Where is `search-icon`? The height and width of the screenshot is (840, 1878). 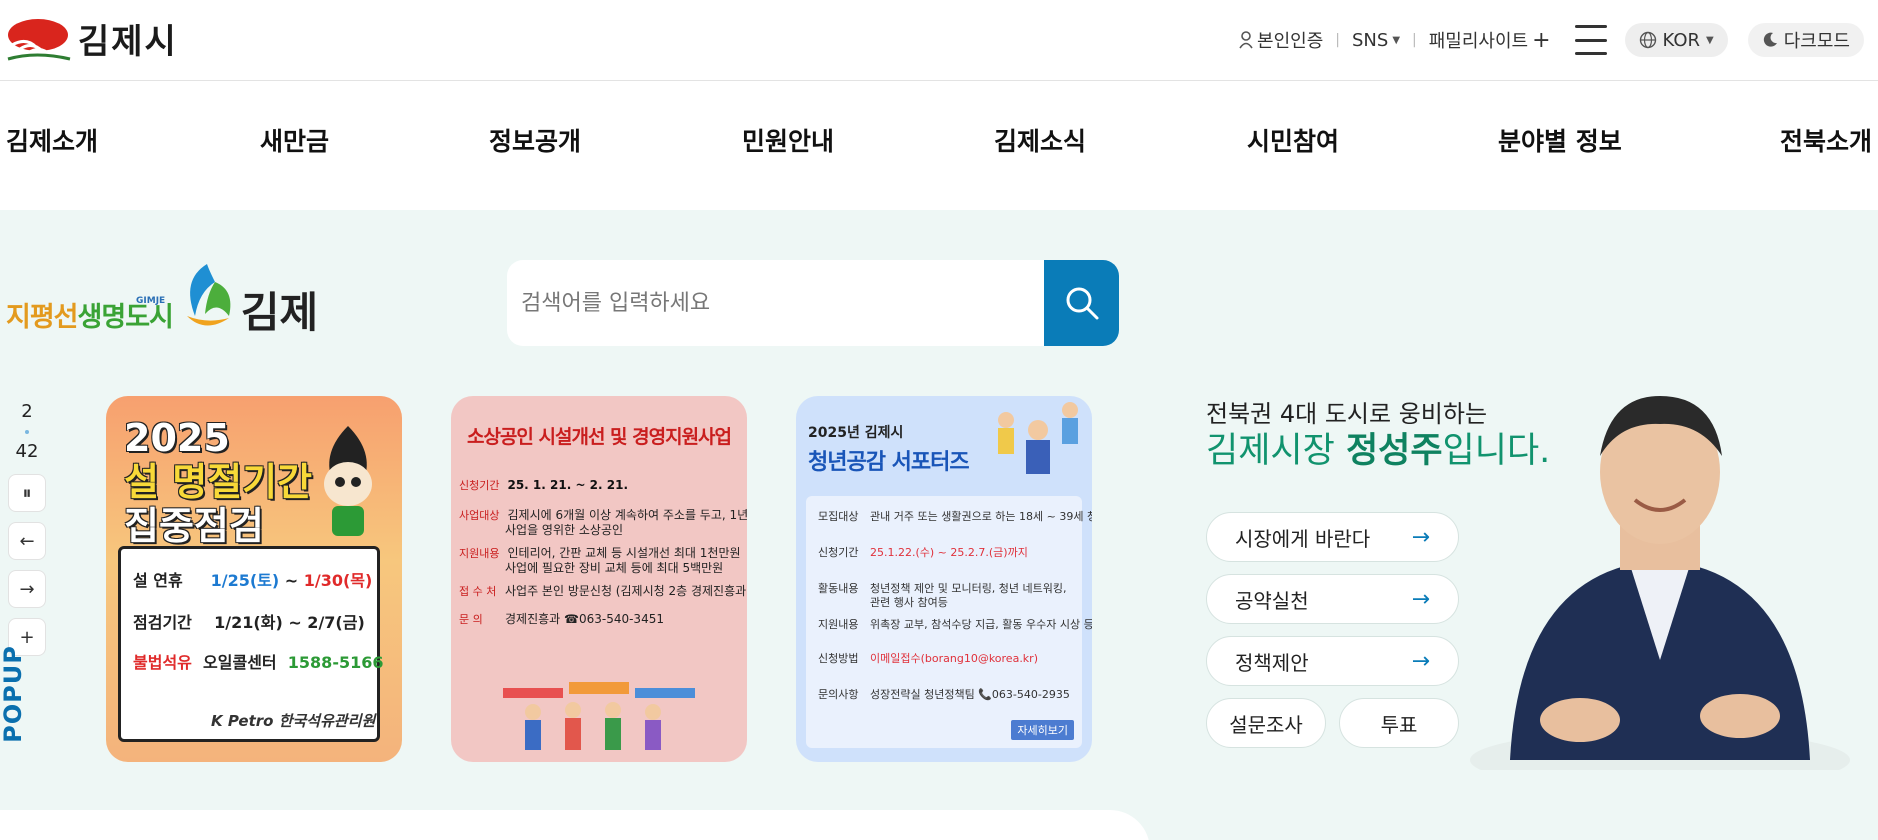 search-icon is located at coordinates (1082, 303).